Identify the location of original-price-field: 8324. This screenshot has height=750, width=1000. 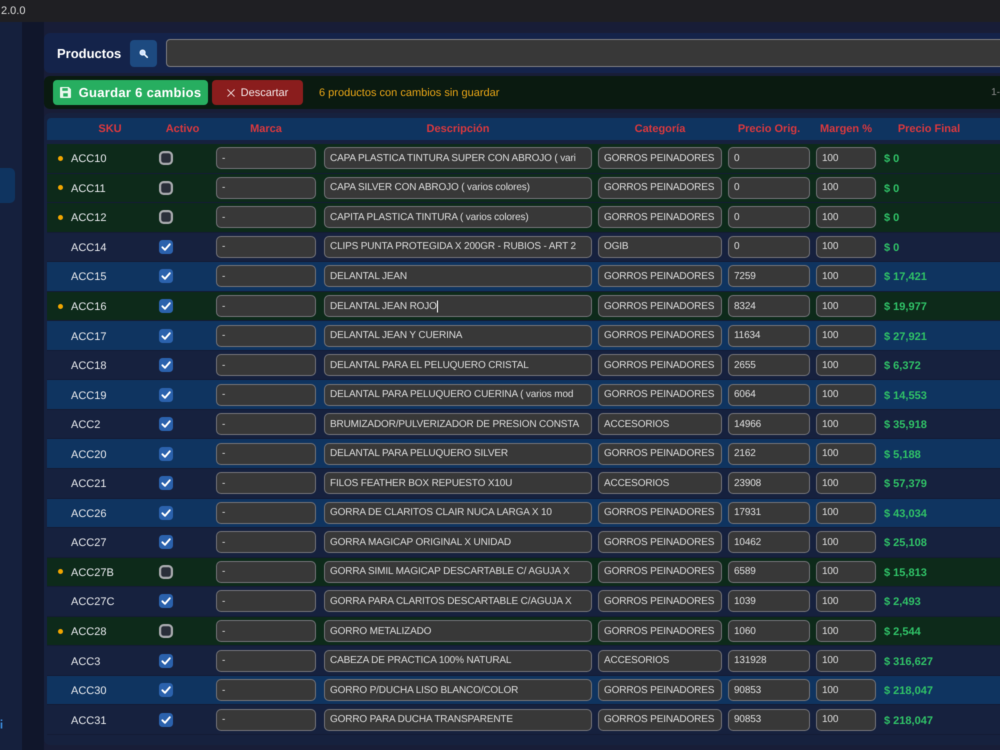
(769, 306).